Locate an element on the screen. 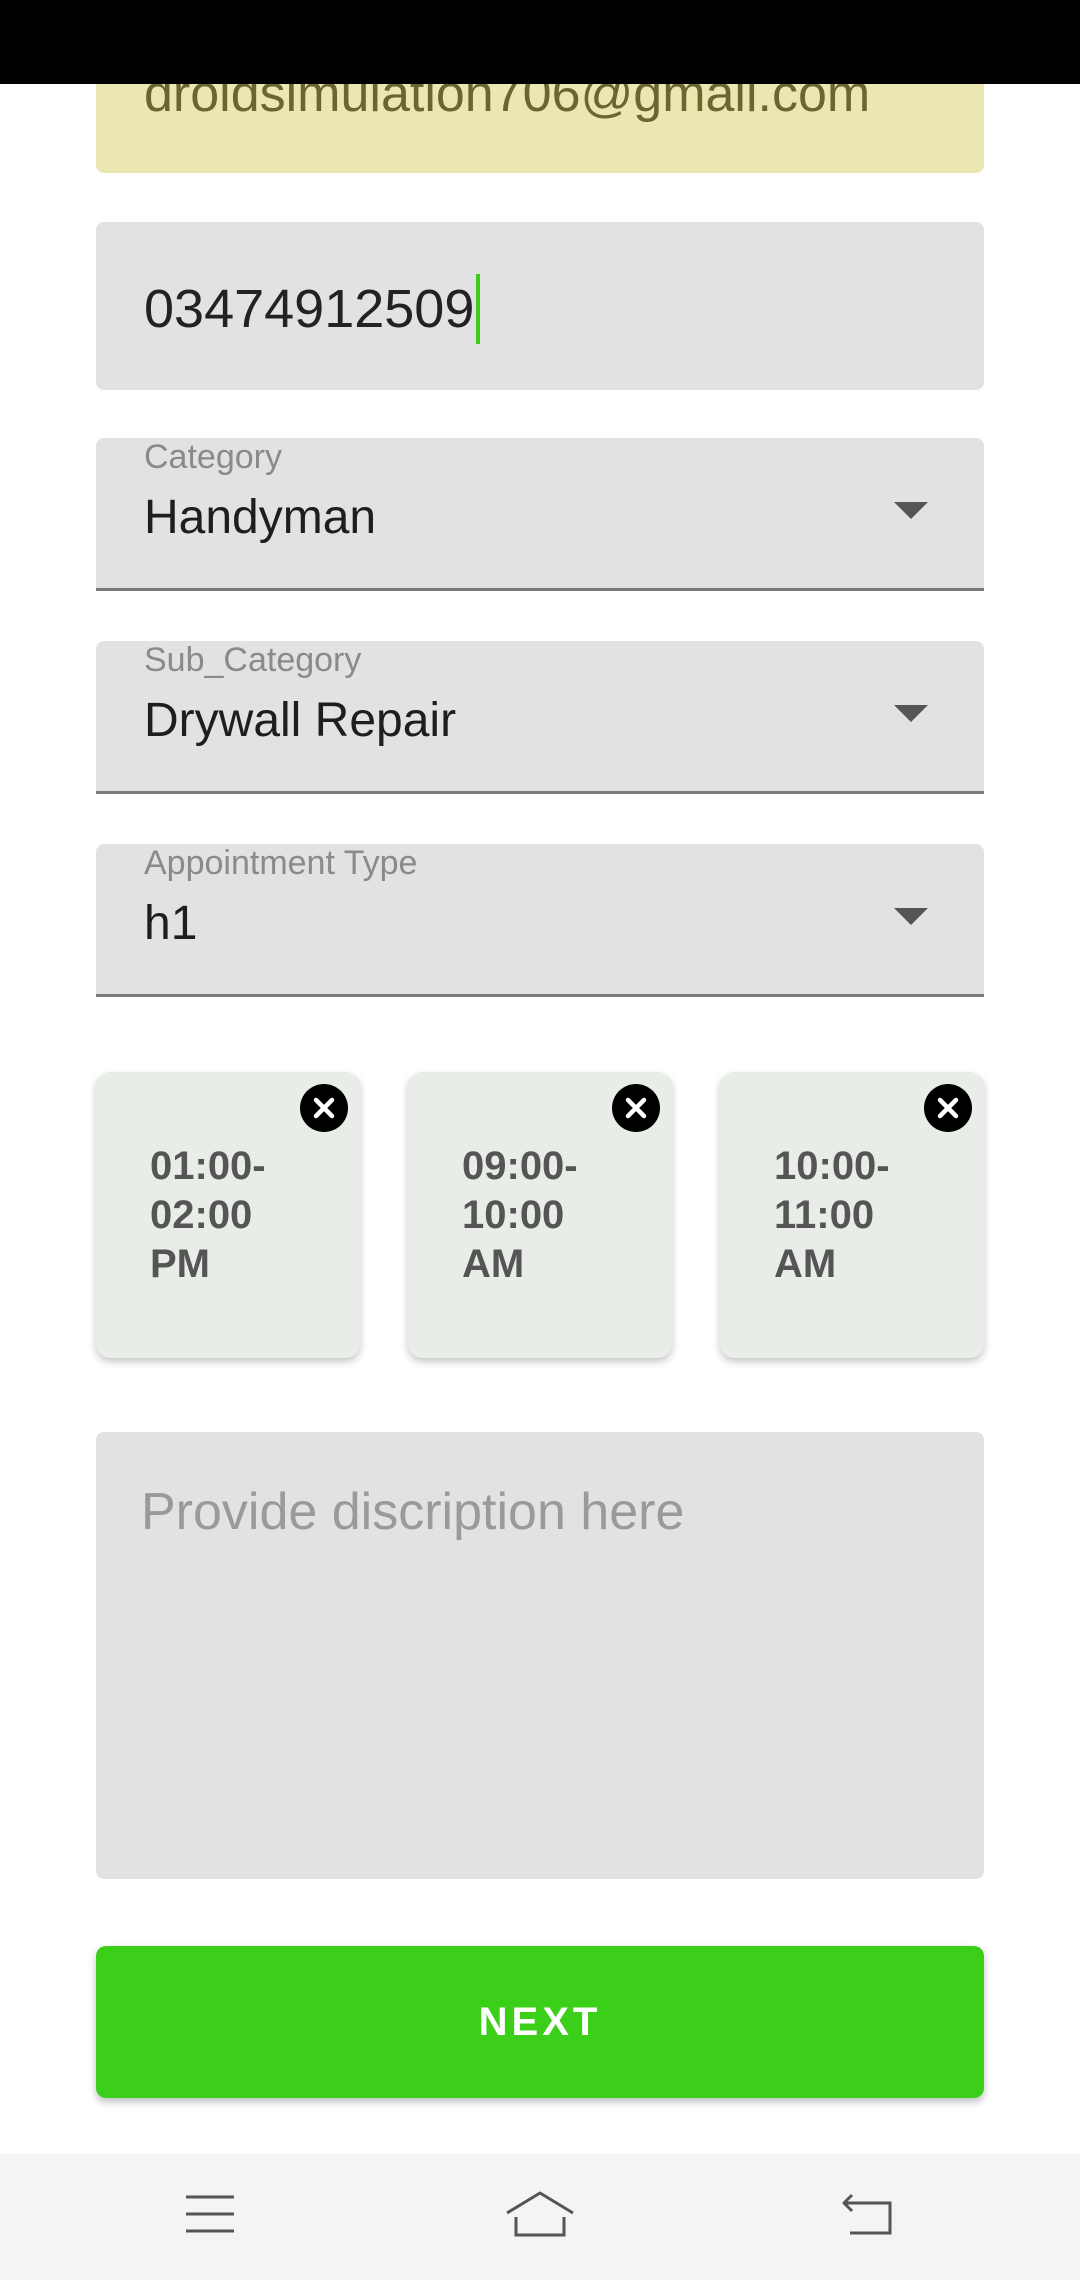  sub-category-value: Drywall Repair is located at coordinates (300, 720).